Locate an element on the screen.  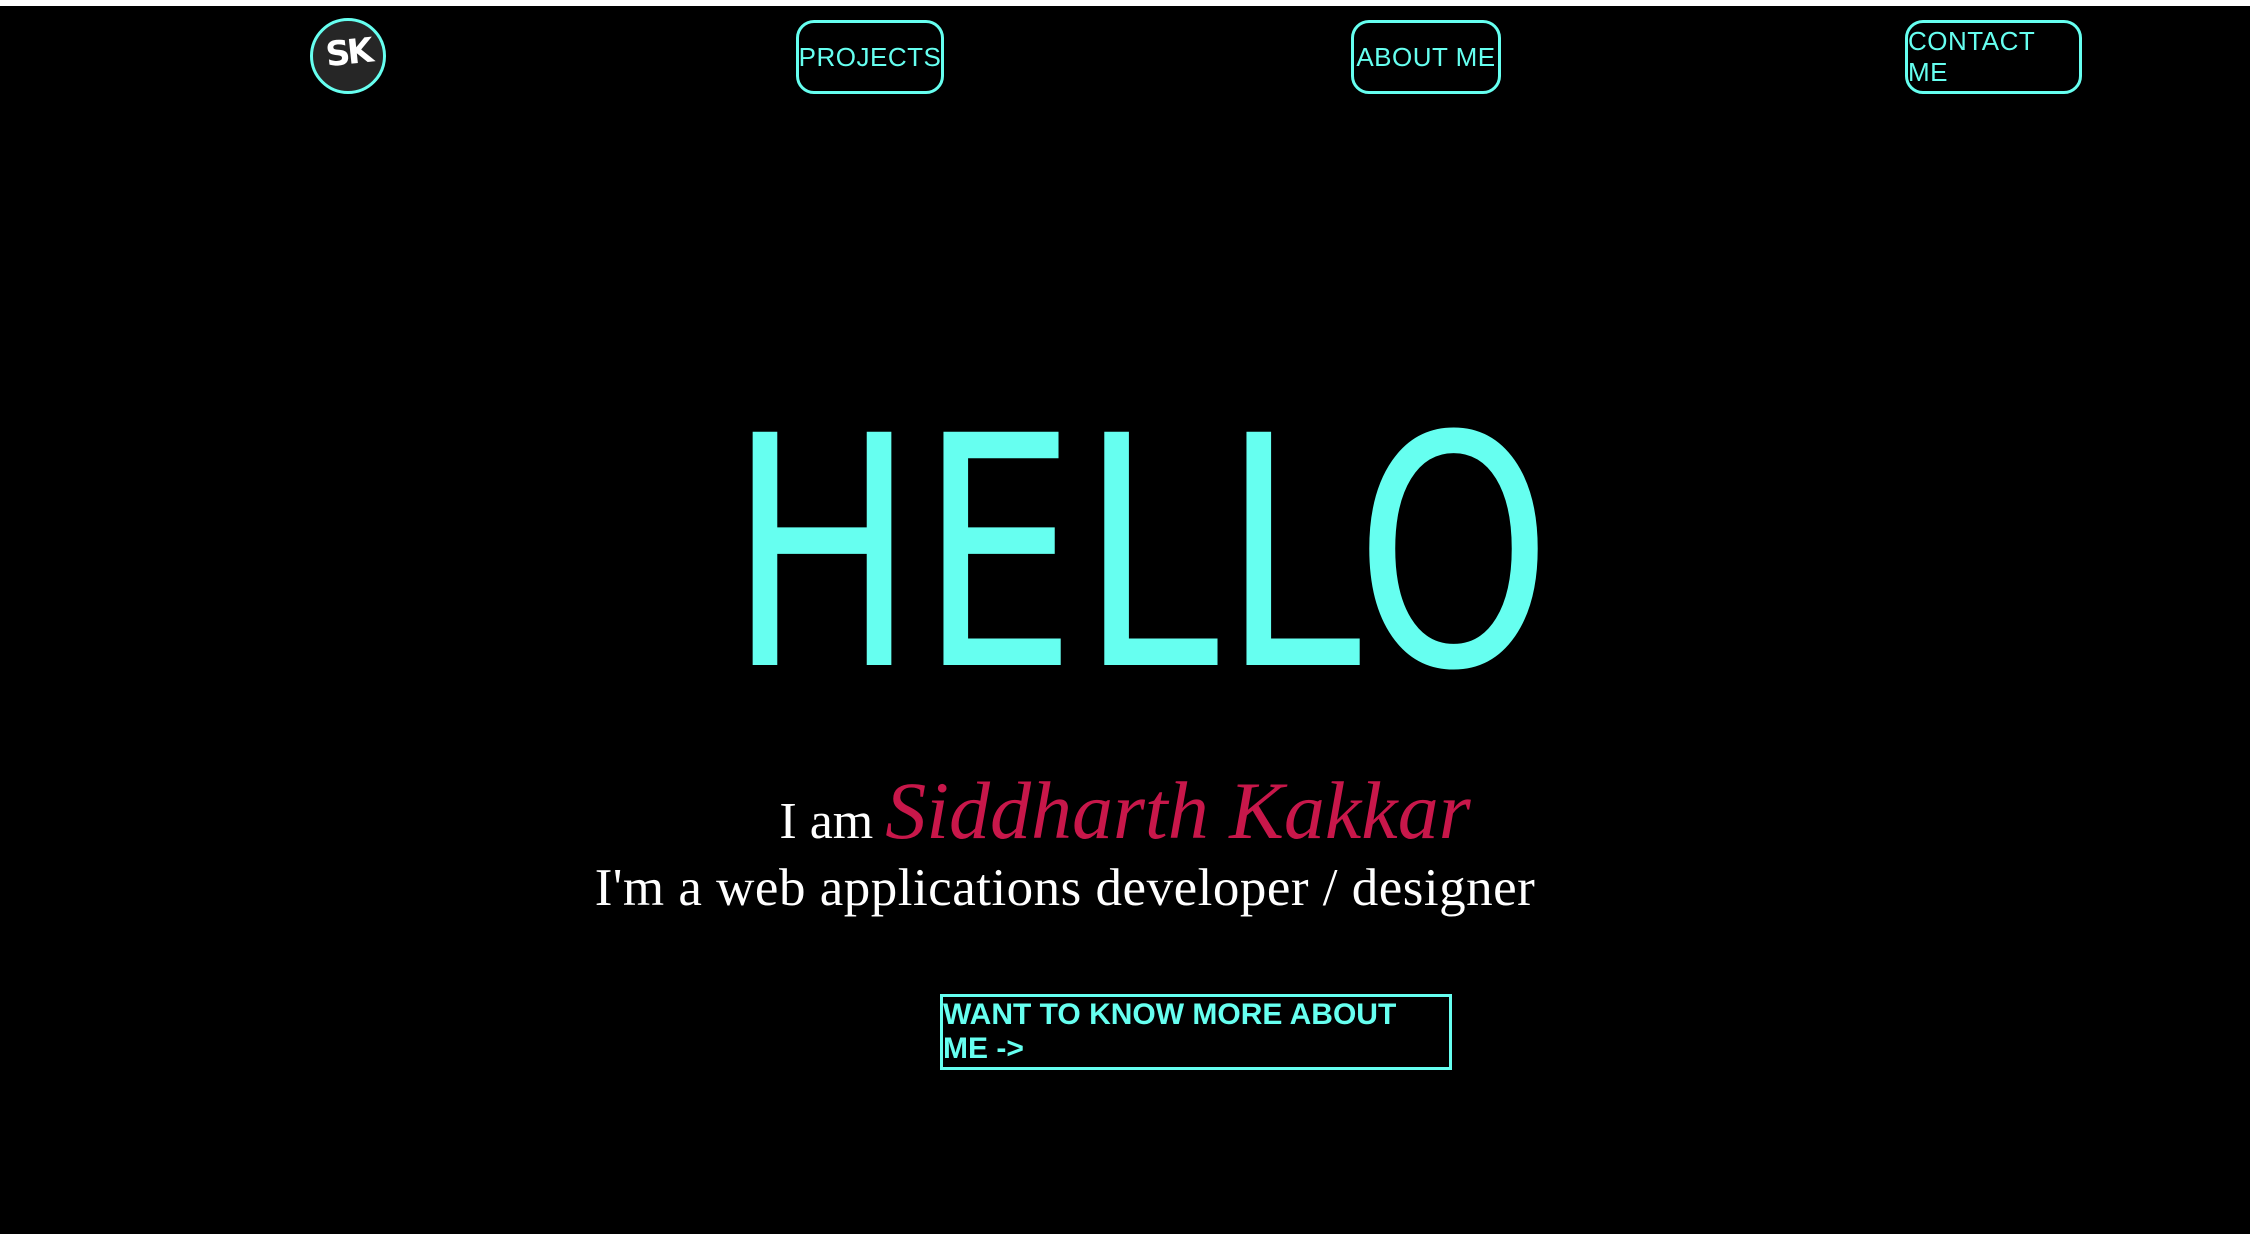
hero-name: Siddharth Kakkar is located at coordinates (1178, 810).